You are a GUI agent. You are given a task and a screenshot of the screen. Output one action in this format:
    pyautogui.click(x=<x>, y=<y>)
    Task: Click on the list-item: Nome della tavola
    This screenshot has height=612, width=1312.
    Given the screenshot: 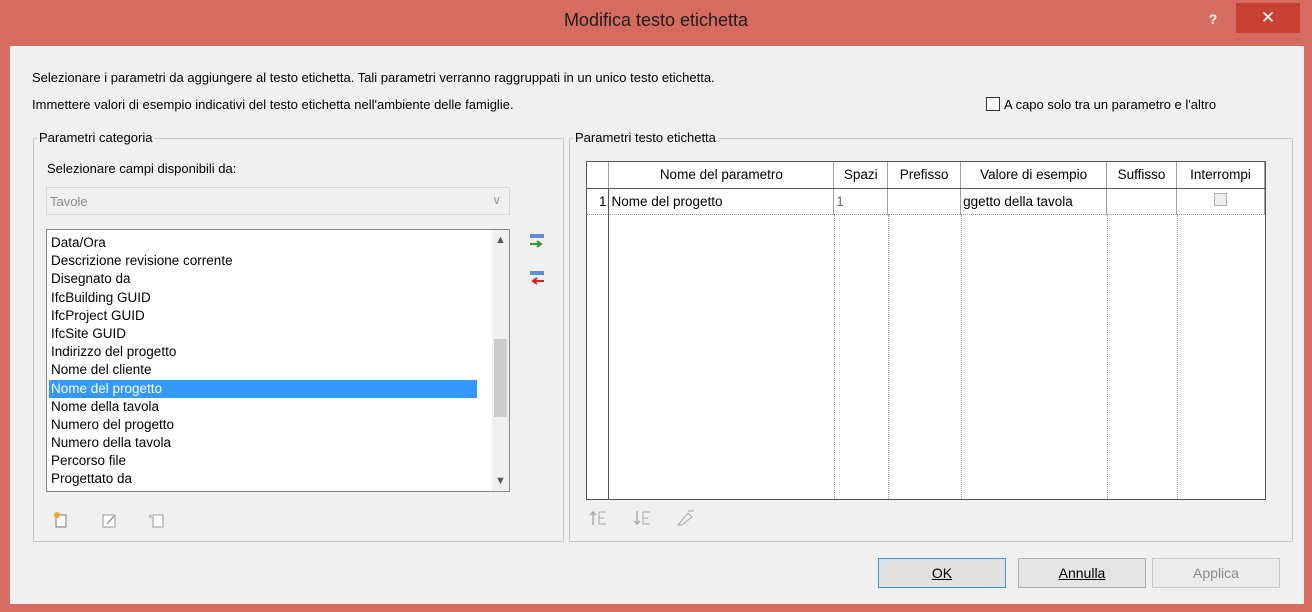 What is the action you would take?
    pyautogui.click(x=263, y=407)
    